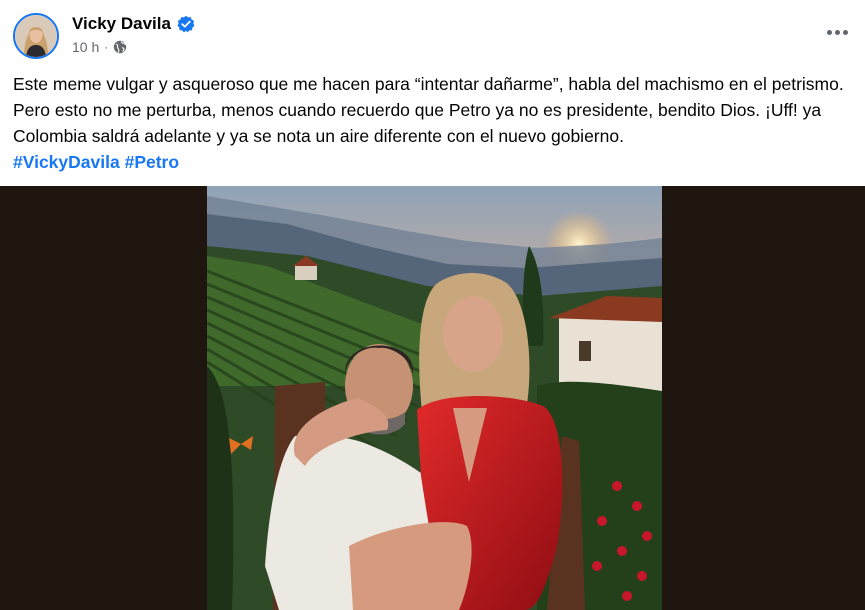 This screenshot has width=865, height=610. I want to click on more-options-button, so click(837, 32).